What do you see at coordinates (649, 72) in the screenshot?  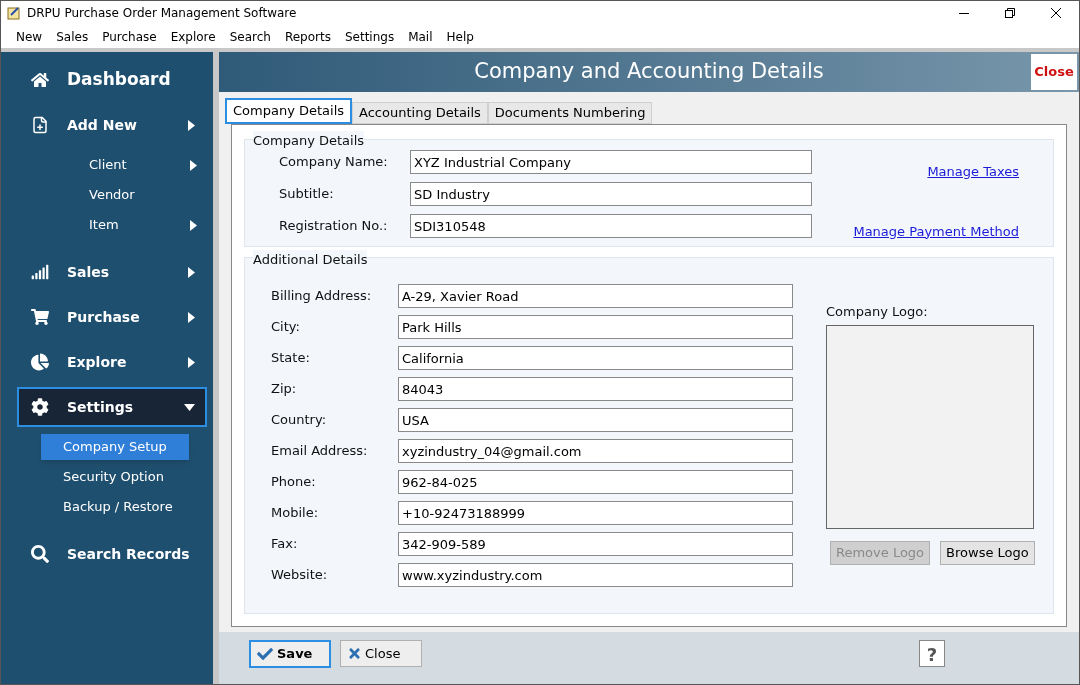 I see `header-title: Company and Accounting Details` at bounding box center [649, 72].